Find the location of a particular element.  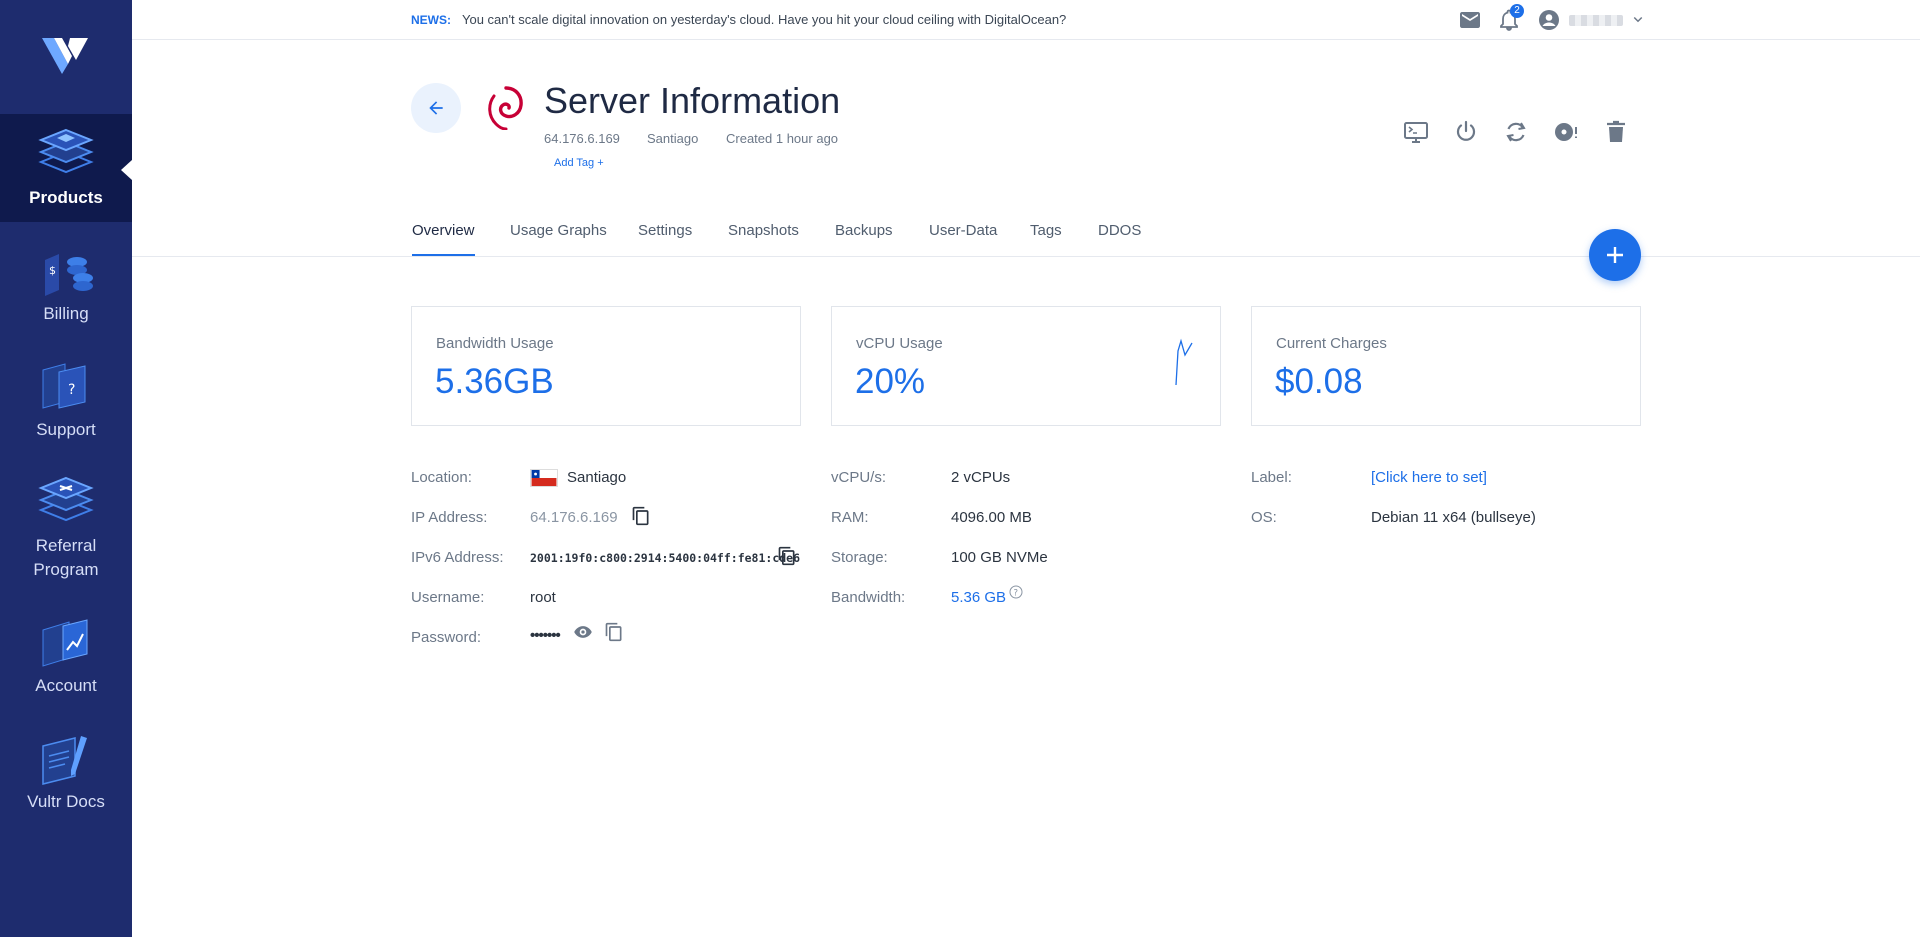

console-icon is located at coordinates (1416, 132).